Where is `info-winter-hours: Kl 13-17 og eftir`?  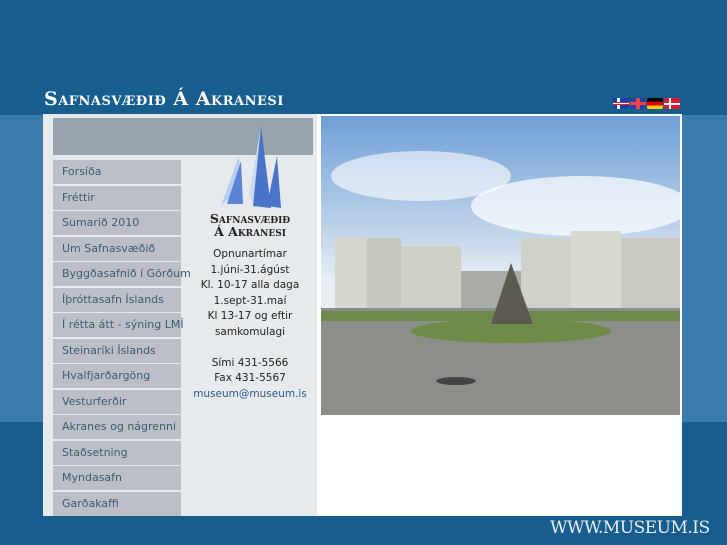
info-winter-hours: Kl 13-17 og eftir is located at coordinates (250, 316).